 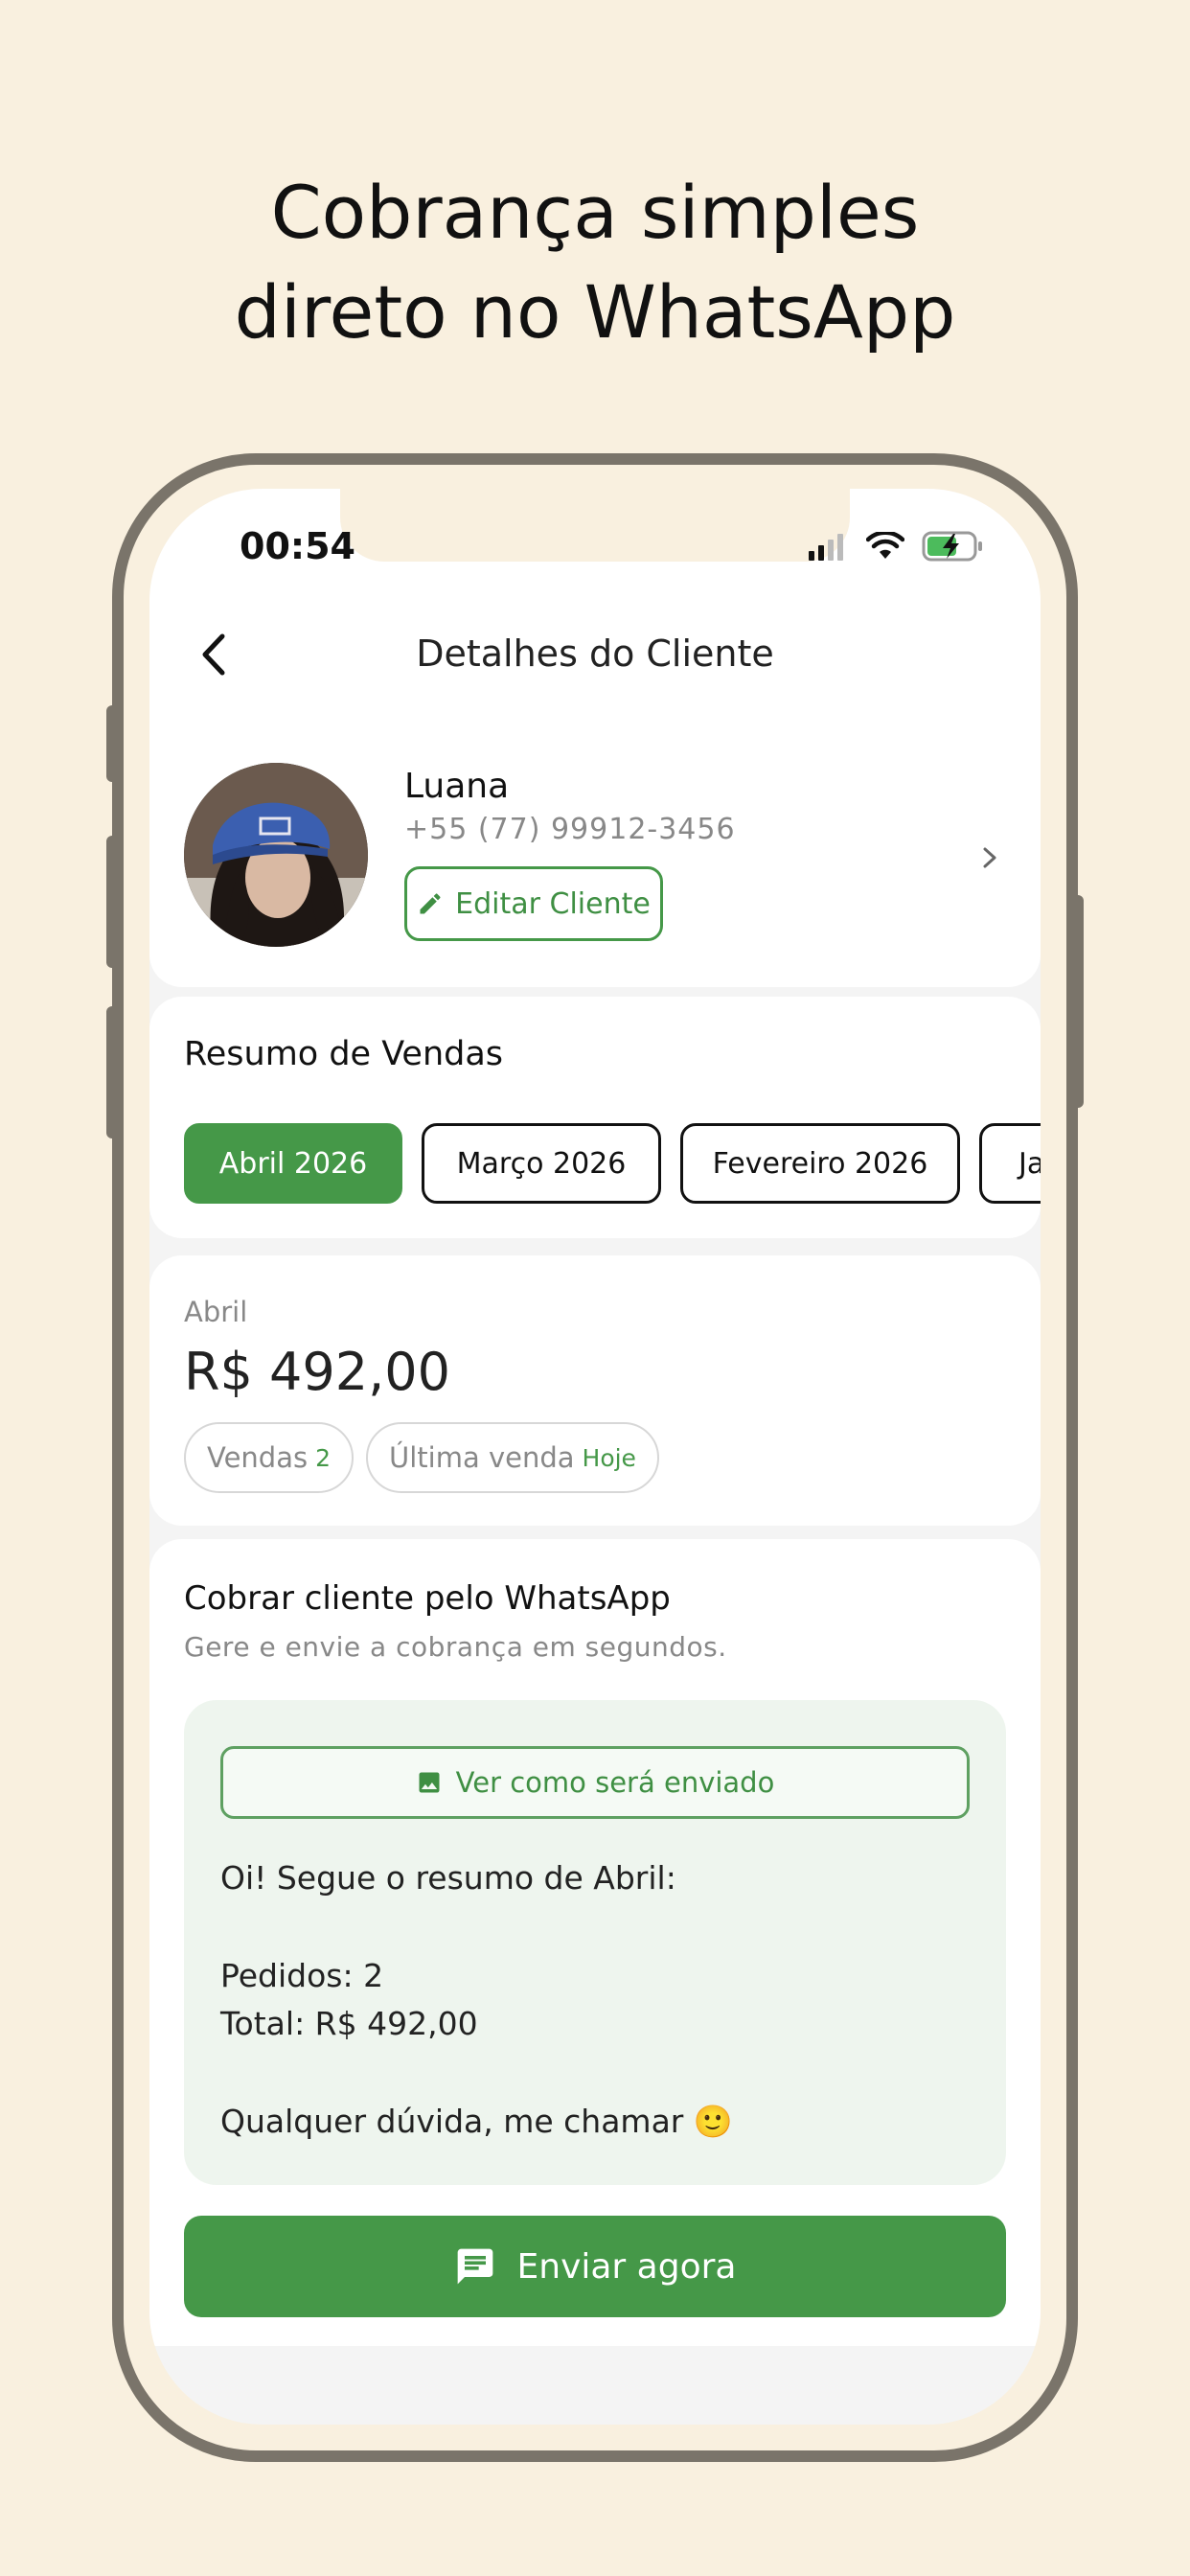 What do you see at coordinates (595, 312) in the screenshot?
I see `headline-line-2: direto no WhatsApp` at bounding box center [595, 312].